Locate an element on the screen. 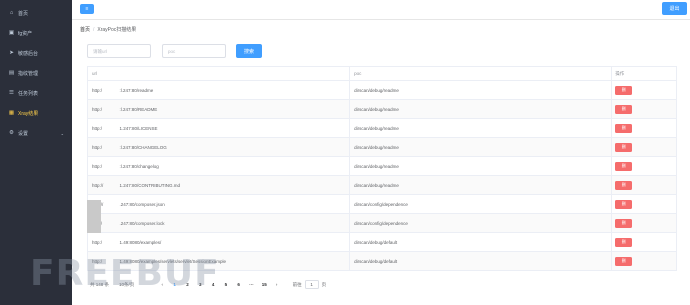  page-jump: 前往 1 页 is located at coordinates (309, 284).